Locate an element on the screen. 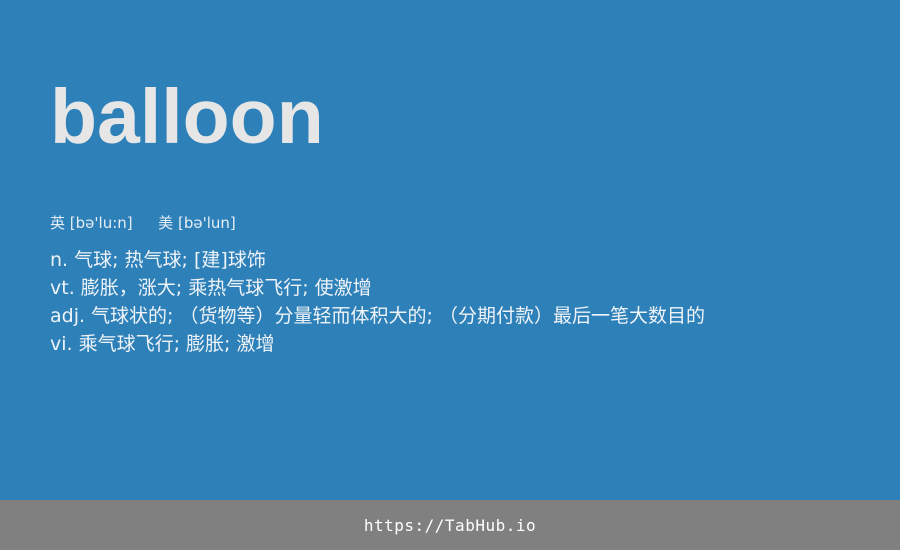 Image resolution: width=900 pixels, height=550 pixels. footer-bar: https://TabHub.io is located at coordinates (450, 525).